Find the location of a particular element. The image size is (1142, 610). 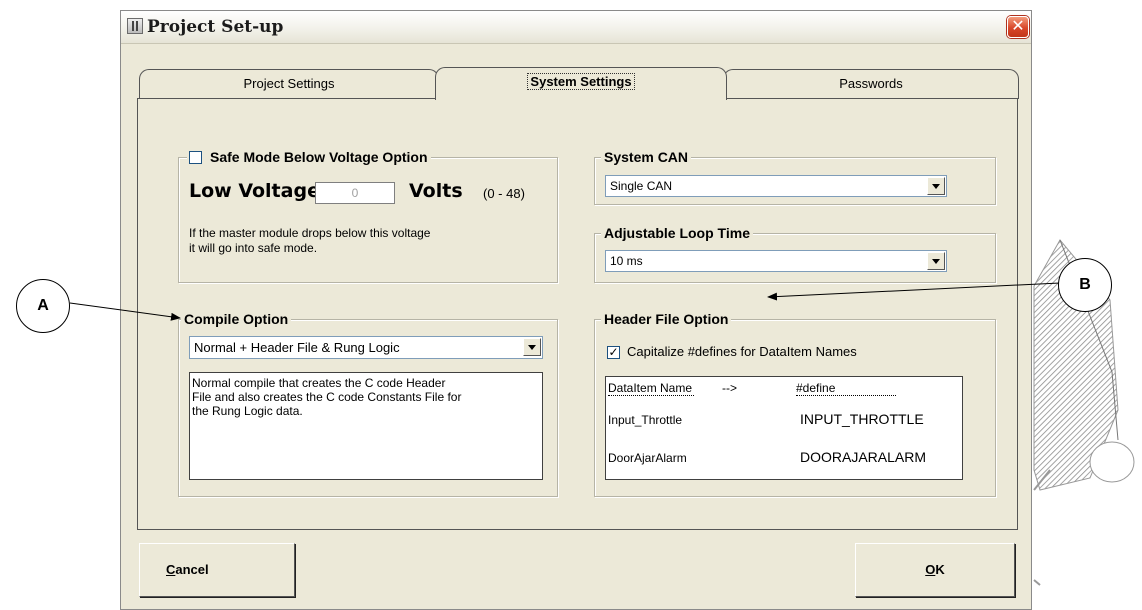

callout-b: B is located at coordinates (1085, 285).